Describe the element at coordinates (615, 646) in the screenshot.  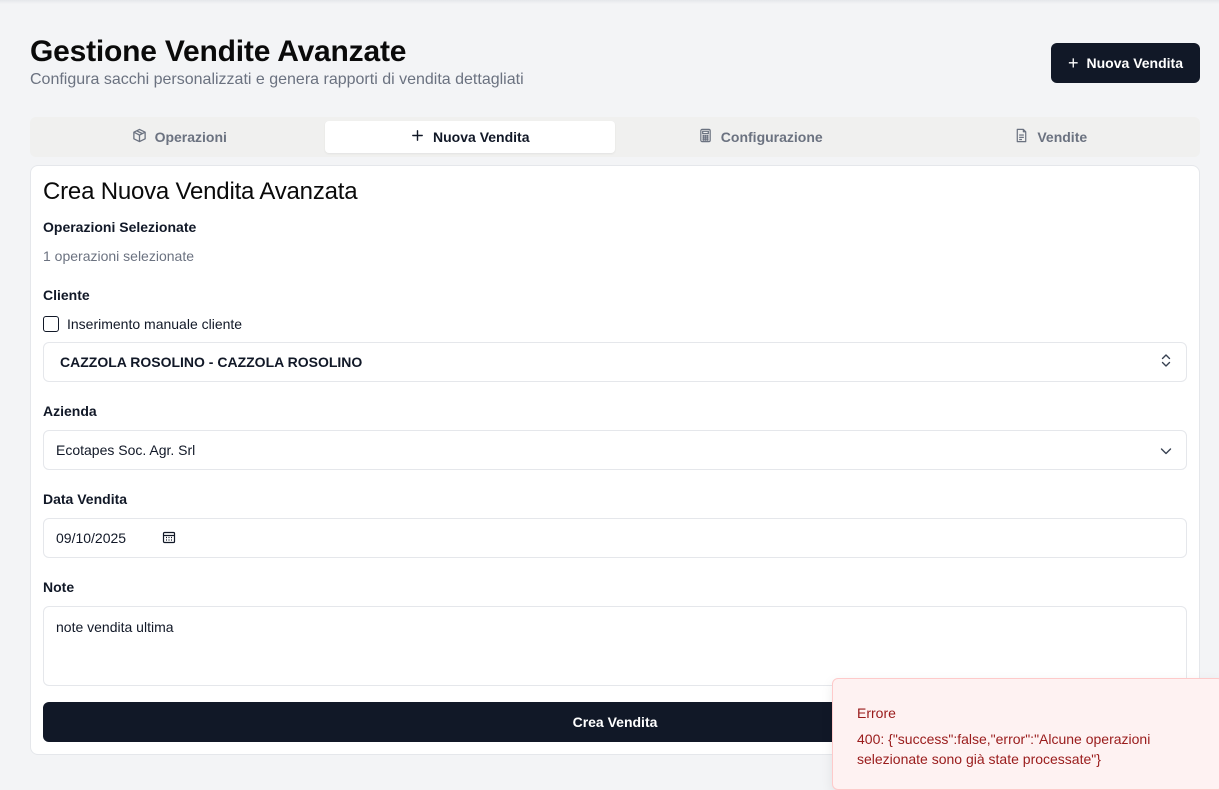
I see `notes-textarea: note vendita ultima` at that location.